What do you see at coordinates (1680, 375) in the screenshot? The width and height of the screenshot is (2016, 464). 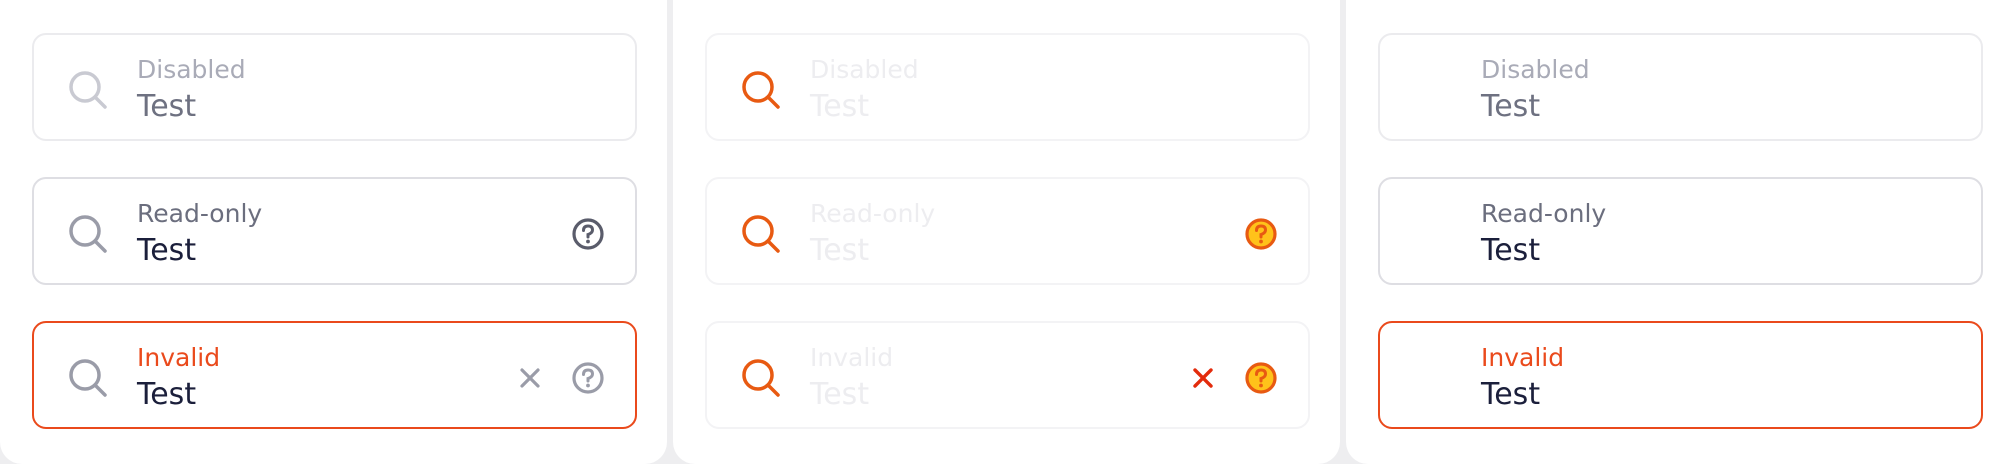 I see `invalid-text-field: Invalid Test` at bounding box center [1680, 375].